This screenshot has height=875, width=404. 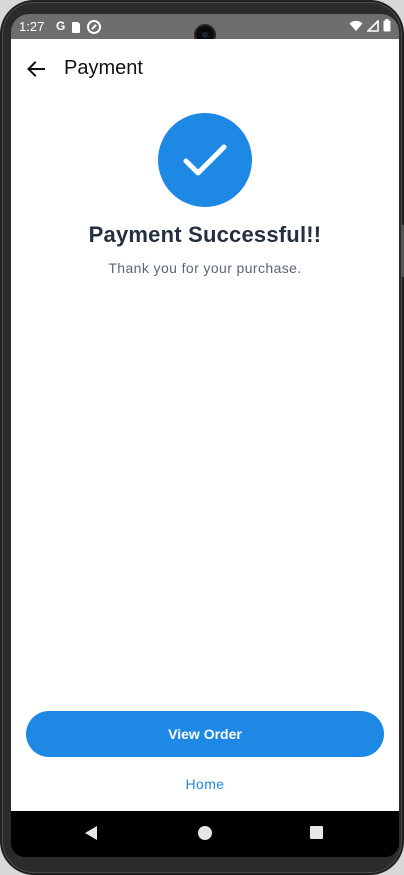 What do you see at coordinates (61, 26) in the screenshot?
I see `google-icon: G` at bounding box center [61, 26].